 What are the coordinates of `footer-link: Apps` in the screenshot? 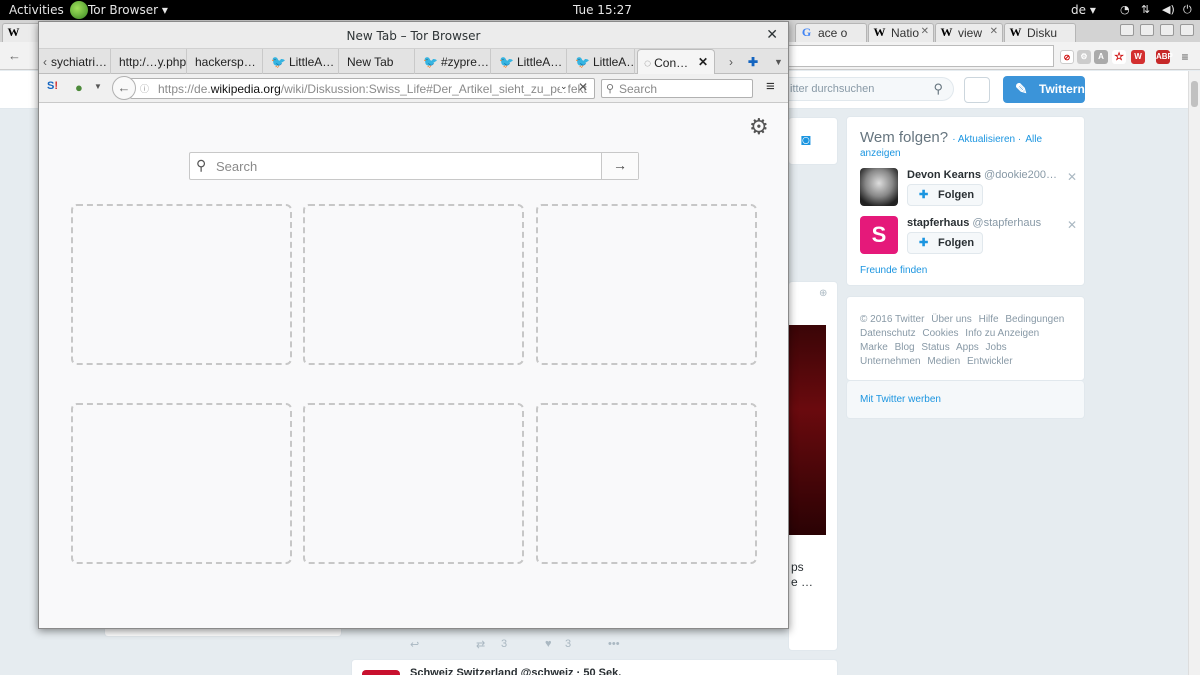 It's located at (967, 347).